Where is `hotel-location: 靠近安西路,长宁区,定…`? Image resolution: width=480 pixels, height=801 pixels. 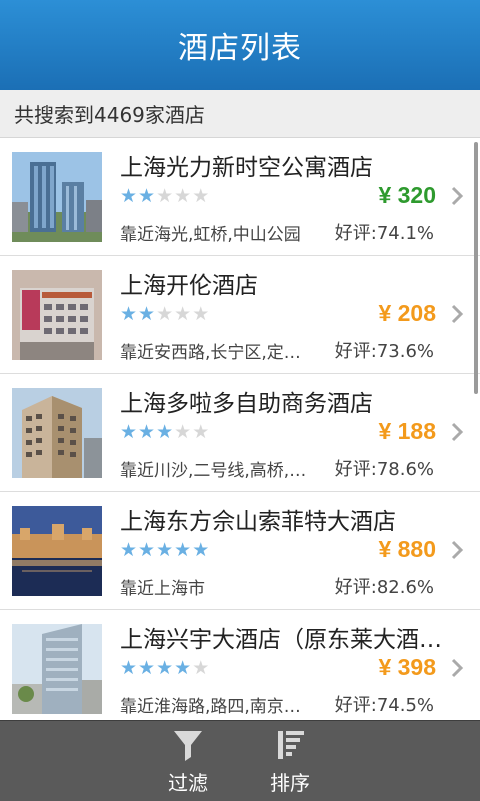 hotel-location: 靠近安西路,长宁区,定… is located at coordinates (210, 353).